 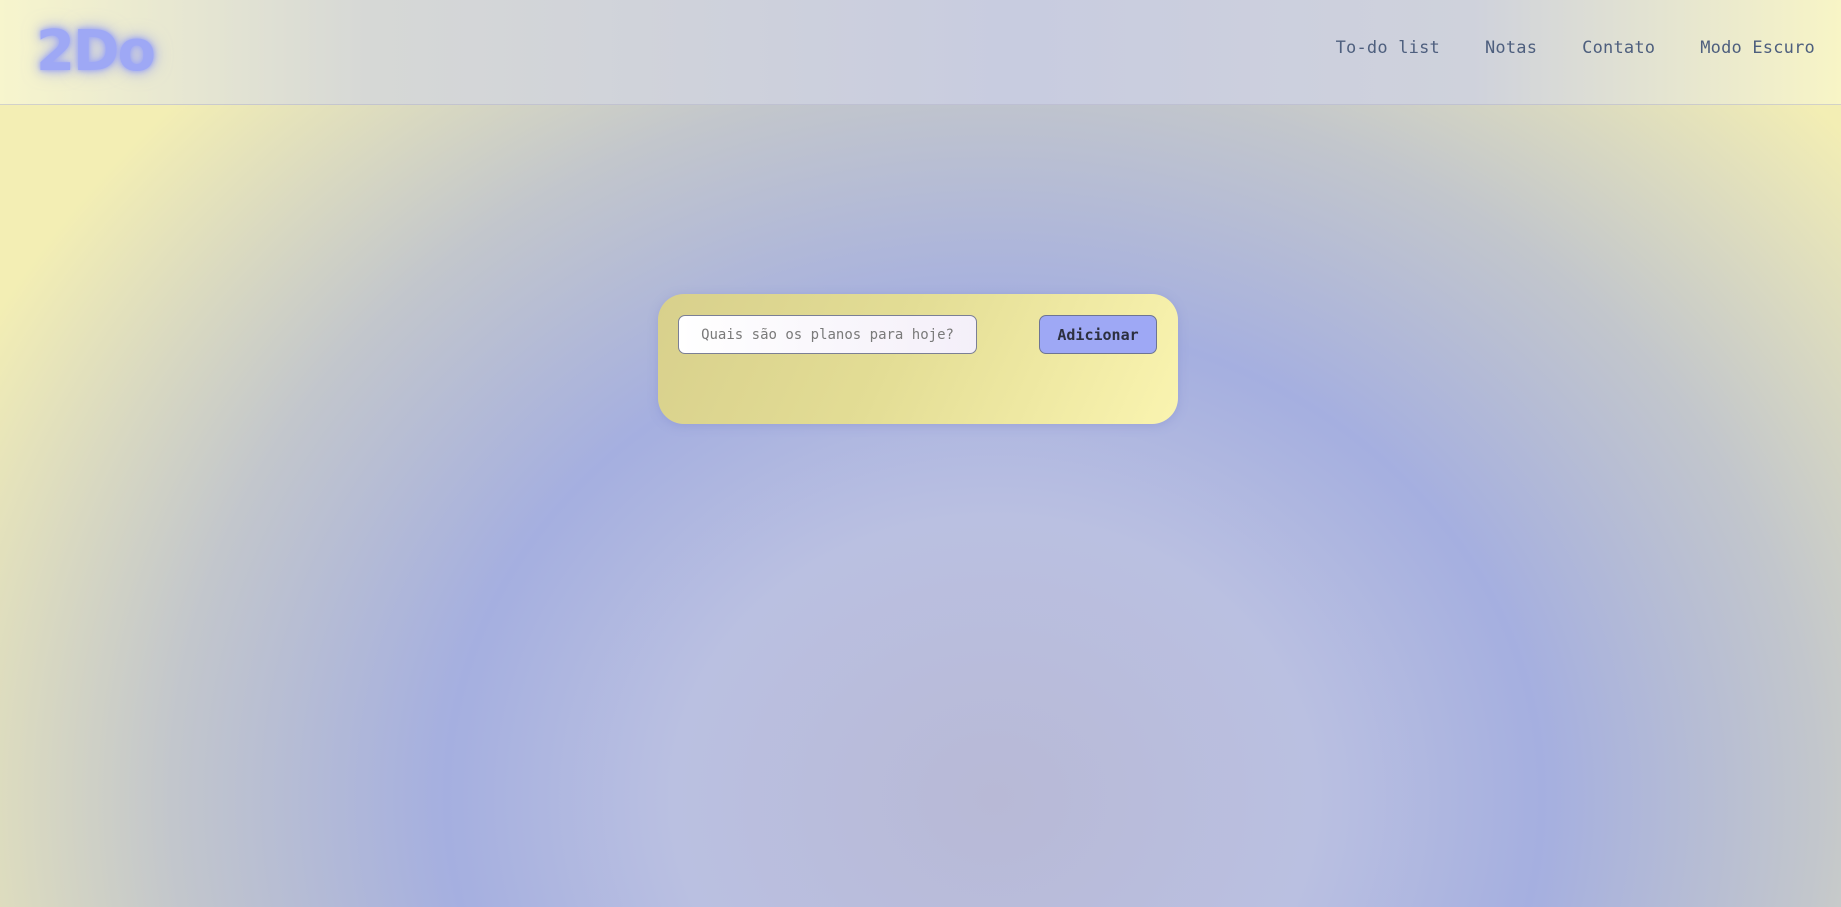 What do you see at coordinates (1618, 48) in the screenshot?
I see `nav-link-contato: Contato` at bounding box center [1618, 48].